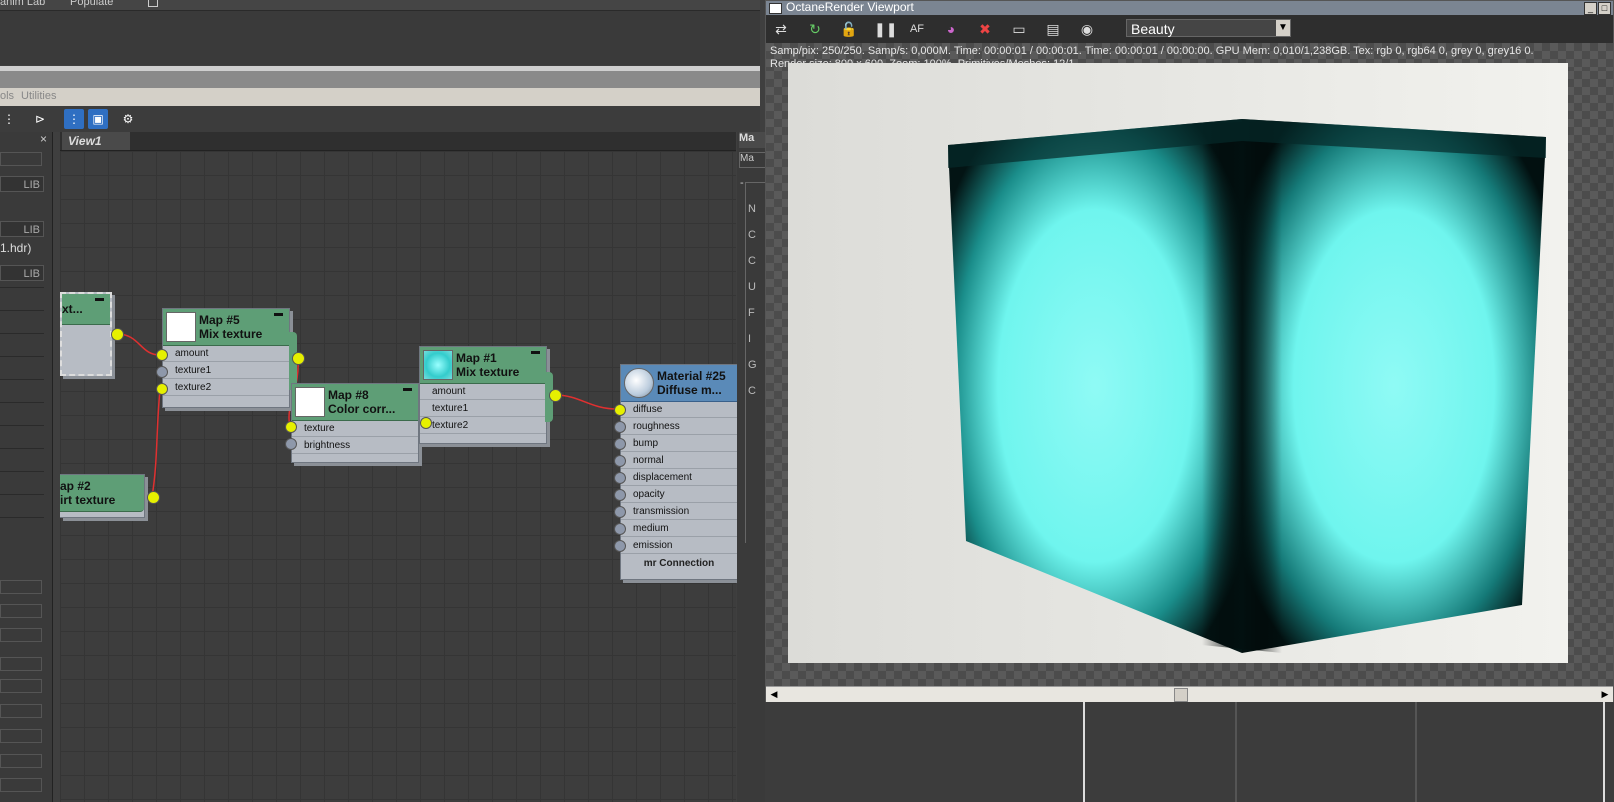  I want to click on send-scene-icon: ⇄, so click(781, 29).